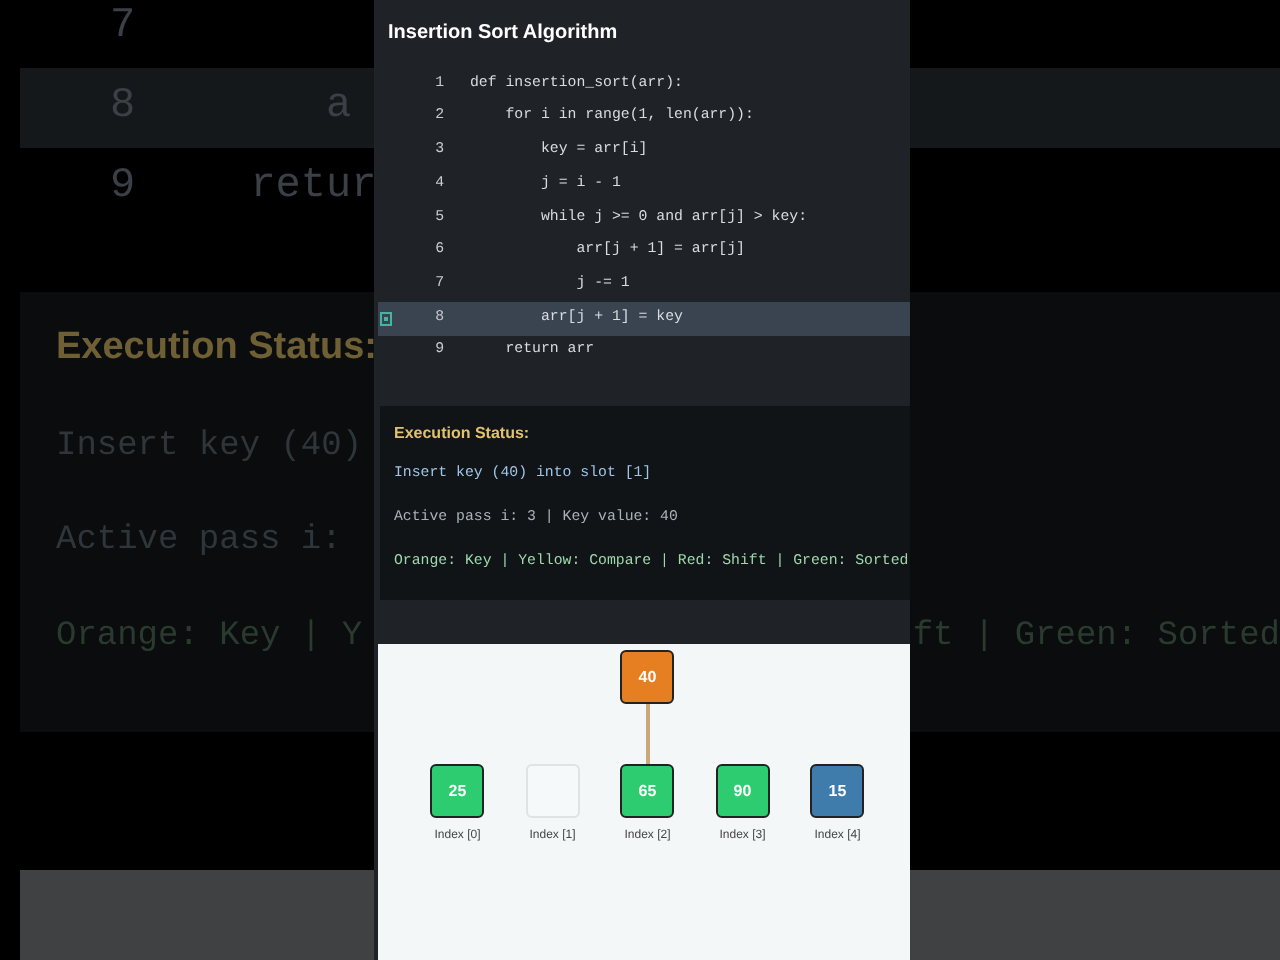 This screenshot has width=1280, height=960. What do you see at coordinates (503, 34) in the screenshot?
I see `panel-title: Insertion Sort Algorithm` at bounding box center [503, 34].